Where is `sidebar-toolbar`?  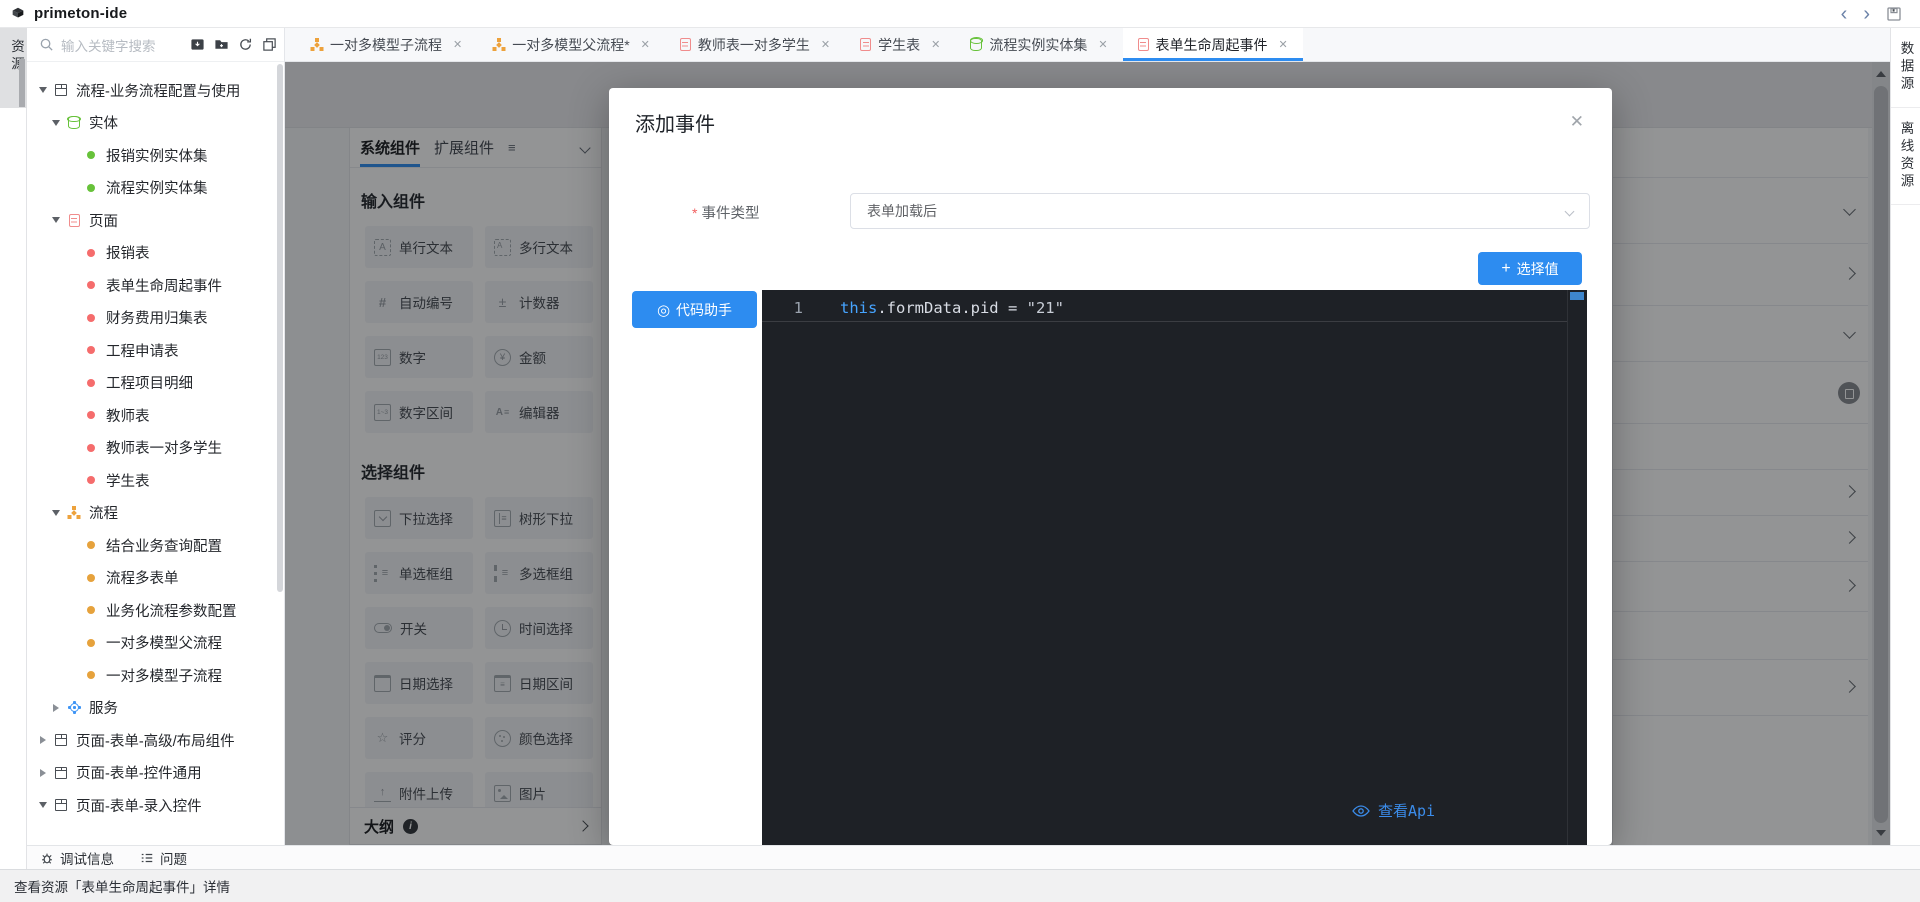 sidebar-toolbar is located at coordinates (233, 44).